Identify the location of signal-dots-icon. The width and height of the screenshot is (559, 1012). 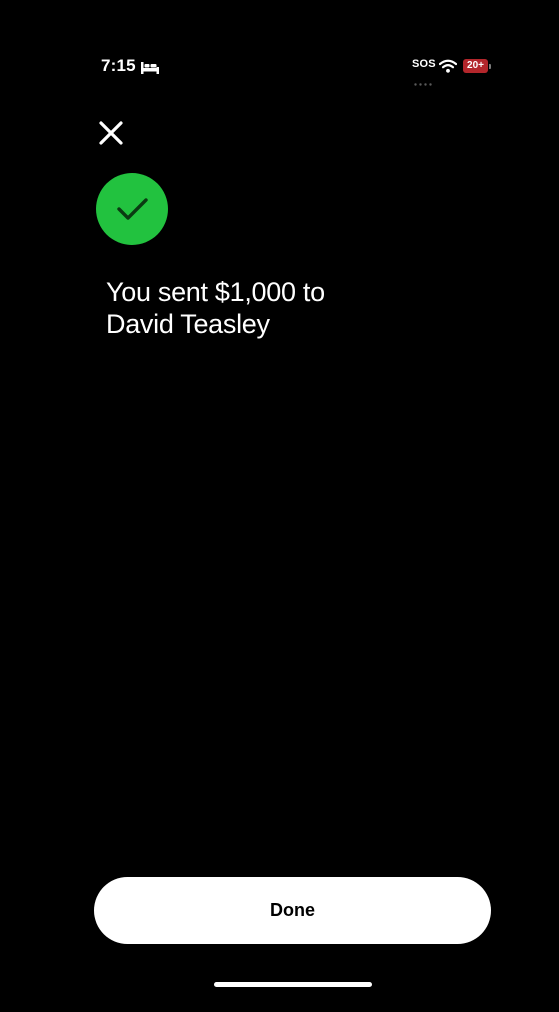
(424, 79).